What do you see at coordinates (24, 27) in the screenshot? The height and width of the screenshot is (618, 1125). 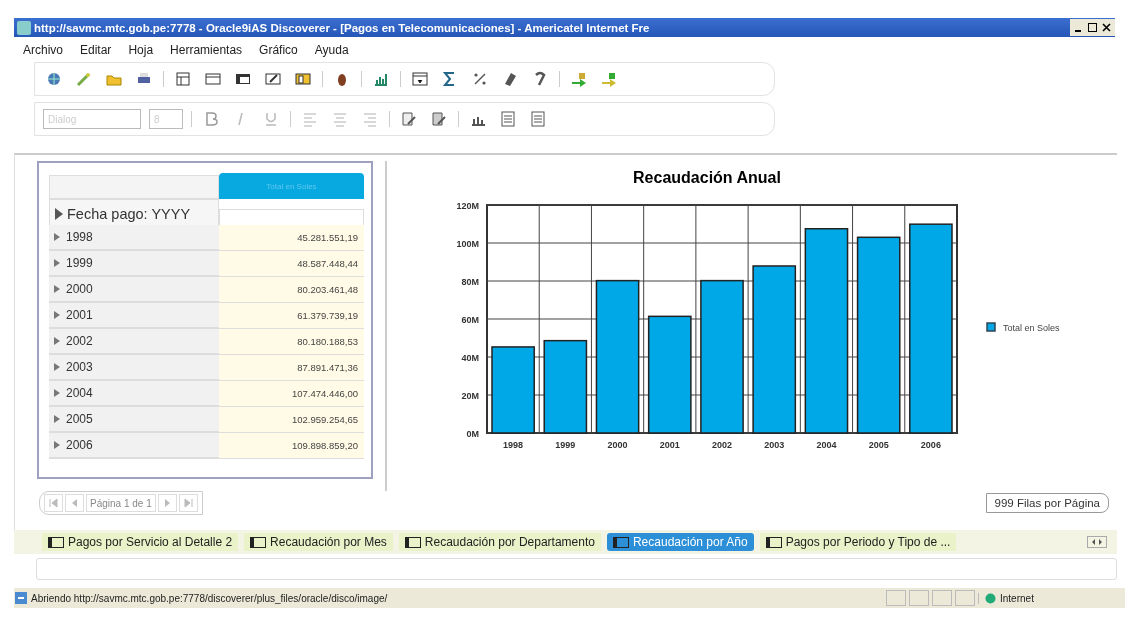 I see `browser-icon` at bounding box center [24, 27].